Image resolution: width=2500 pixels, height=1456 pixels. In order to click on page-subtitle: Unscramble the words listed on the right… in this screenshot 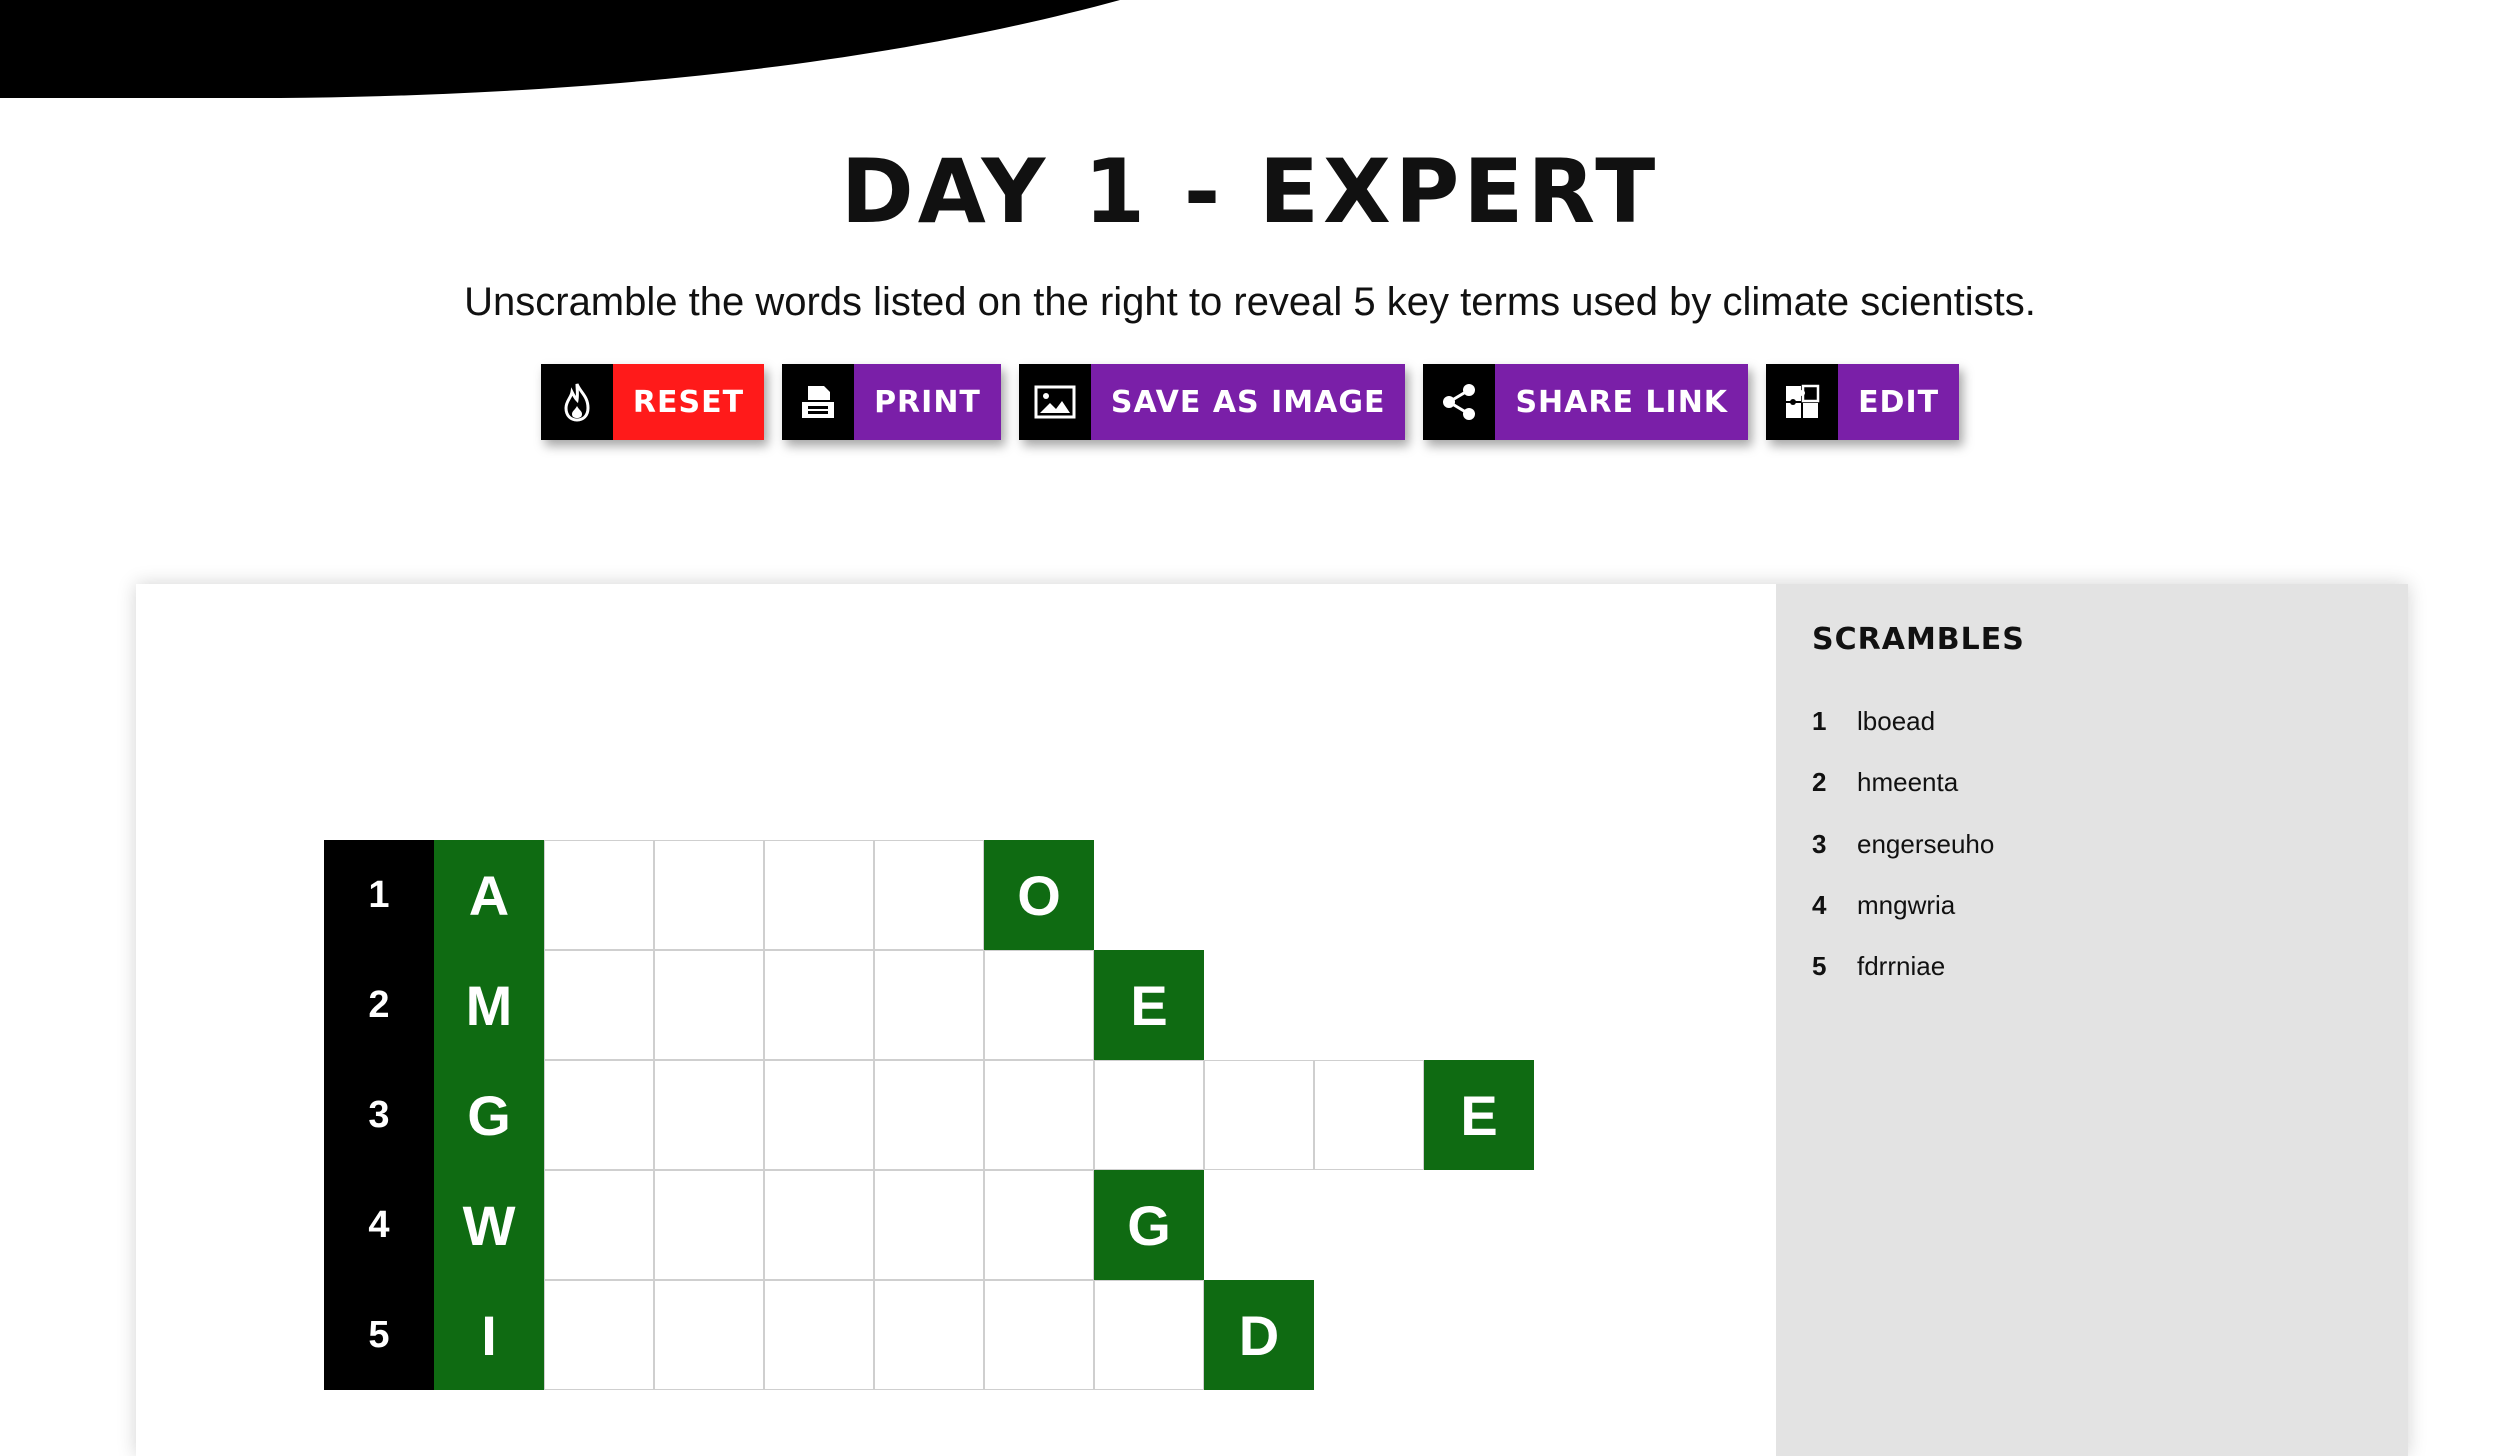, I will do `click(1250, 302)`.